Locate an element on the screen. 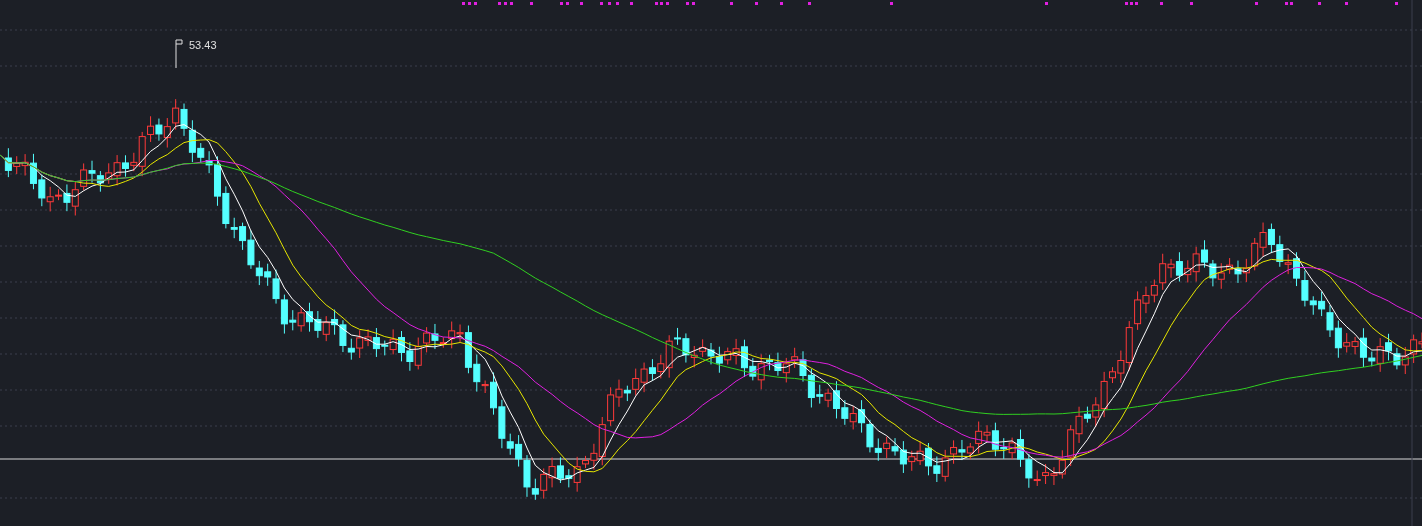  flag-icon is located at coordinates (179, 54).